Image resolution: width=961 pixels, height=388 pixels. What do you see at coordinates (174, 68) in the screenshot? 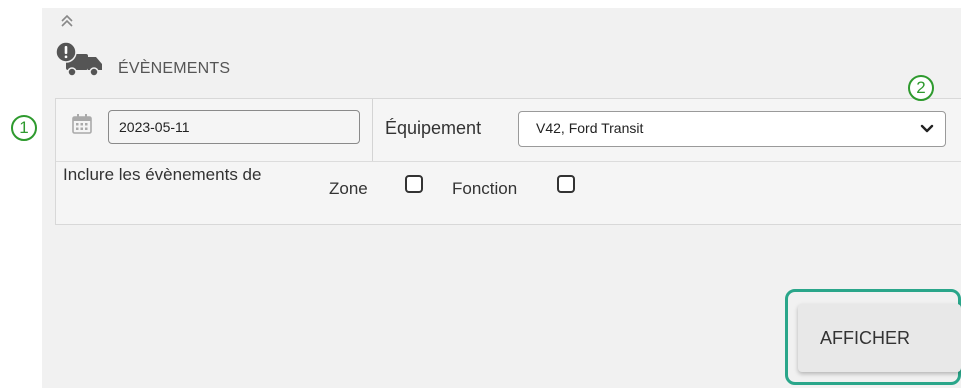
I see `section-title: ÉVÈNEMENTS` at bounding box center [174, 68].